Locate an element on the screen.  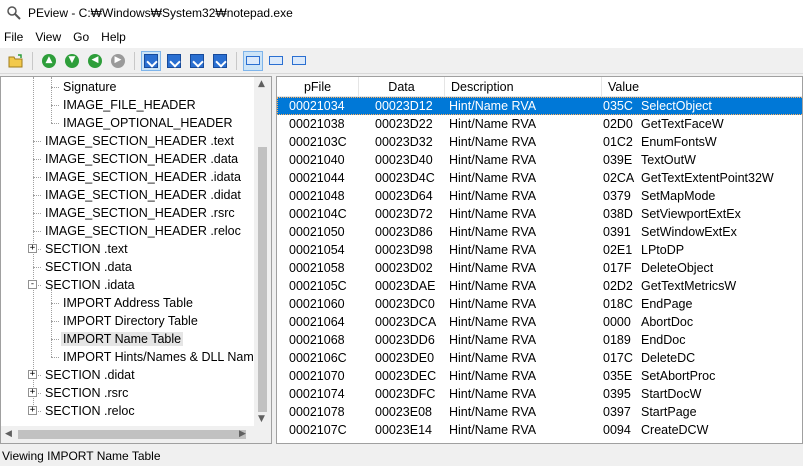
tree-item: IMAGE_FILE_HEADER is located at coordinates (129, 105).